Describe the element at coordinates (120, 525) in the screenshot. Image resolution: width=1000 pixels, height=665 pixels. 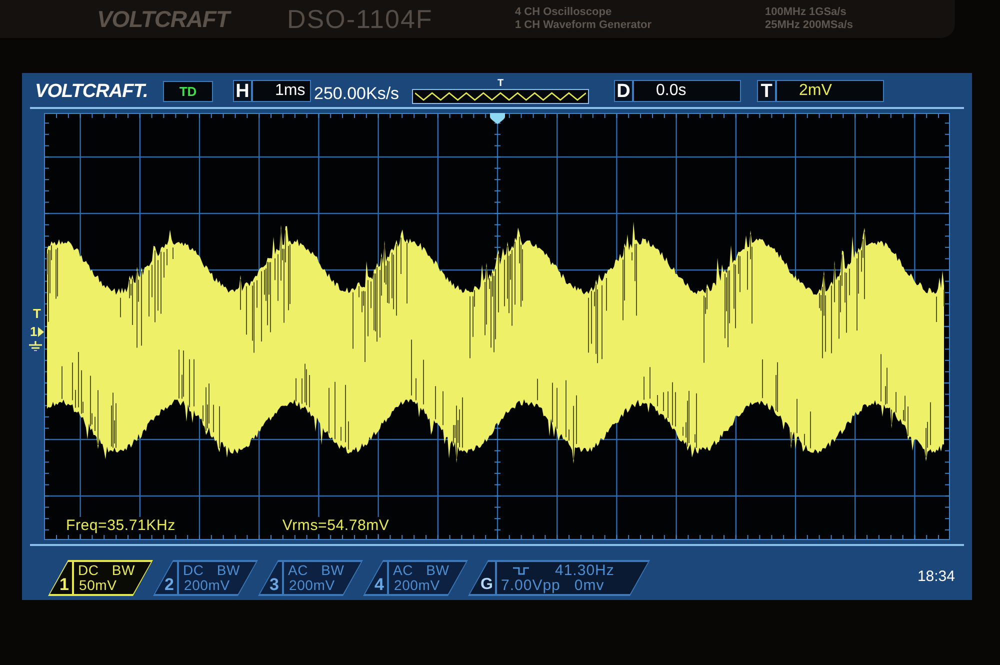
I see `frequency-measurement: Freq=35.71KHz` at that location.